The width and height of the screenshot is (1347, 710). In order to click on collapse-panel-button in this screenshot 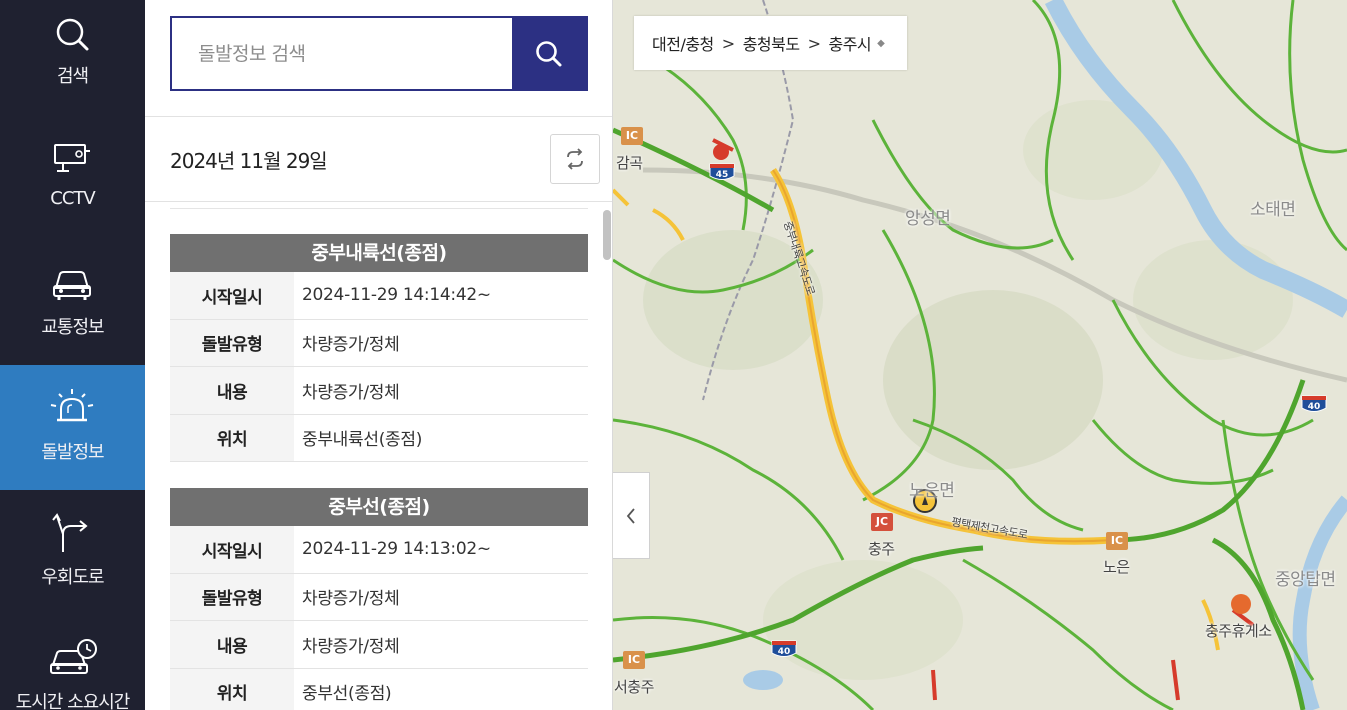, I will do `click(631, 515)`.